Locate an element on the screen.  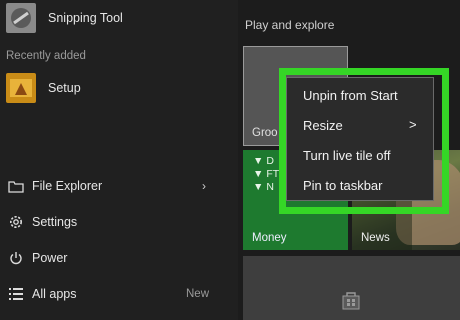
ticker-down-row: ▼ N is located at coordinates (263, 187).